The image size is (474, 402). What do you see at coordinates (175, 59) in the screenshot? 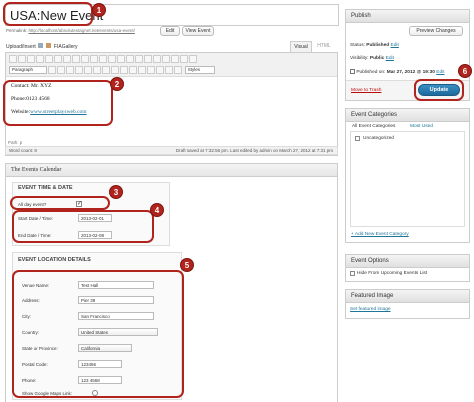
I see `video-icon` at bounding box center [175, 59].